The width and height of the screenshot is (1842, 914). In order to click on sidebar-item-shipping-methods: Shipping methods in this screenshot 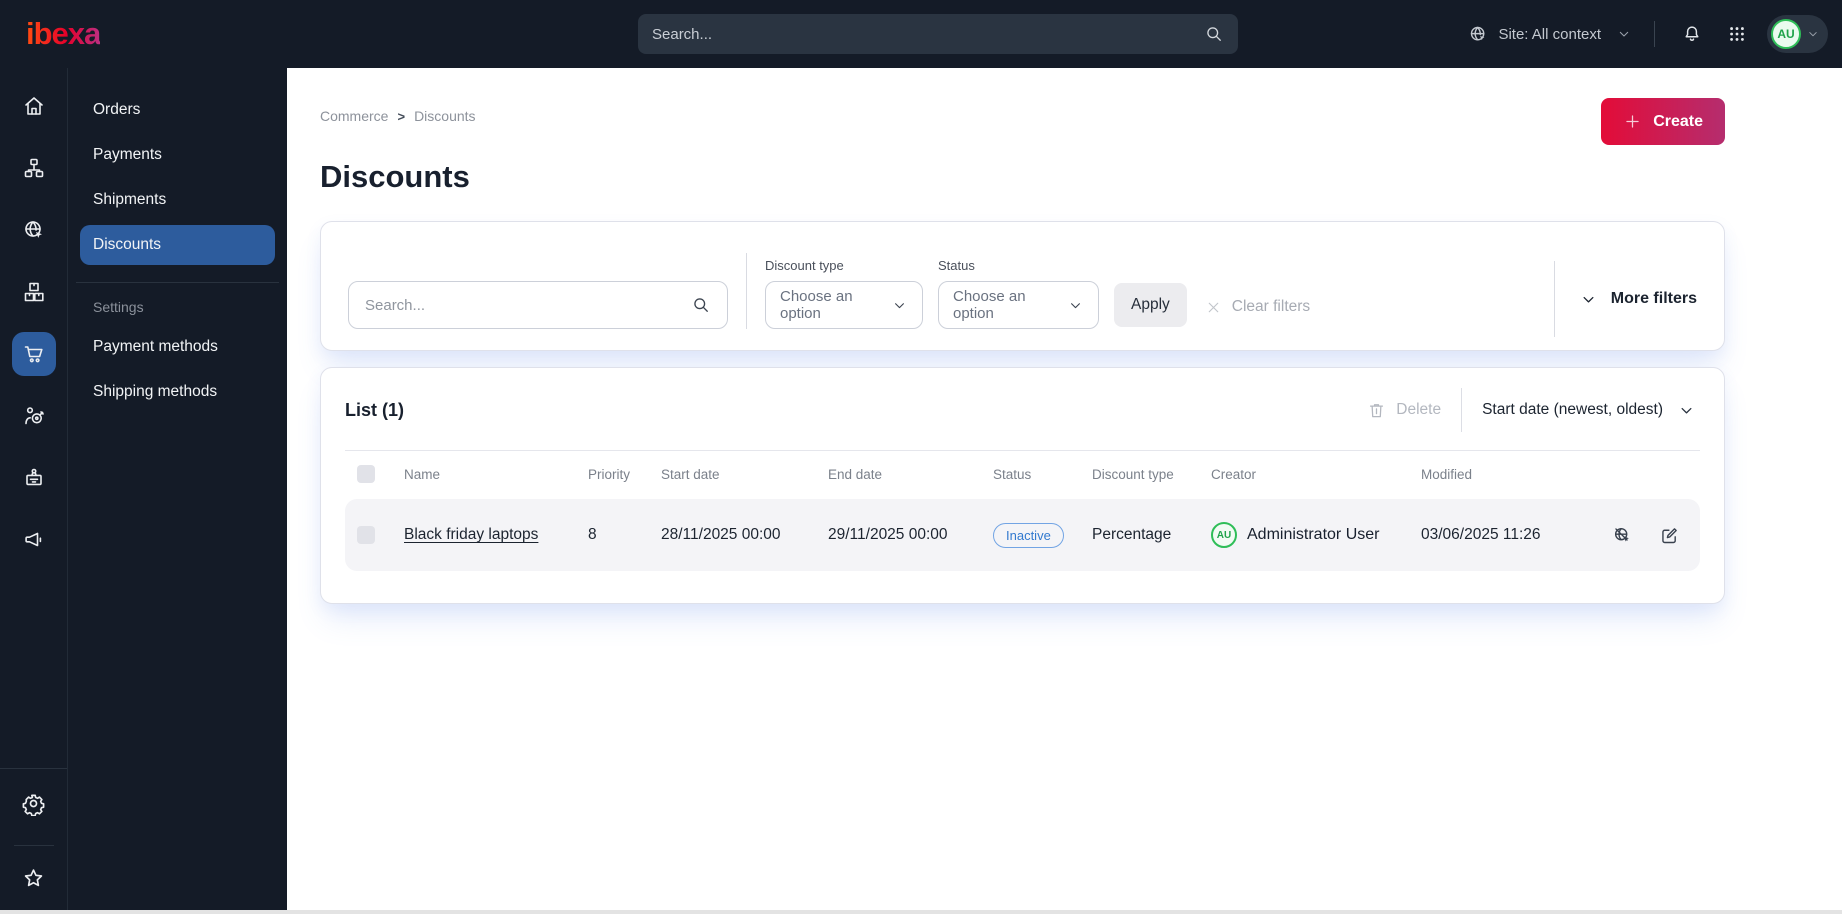, I will do `click(177, 392)`.